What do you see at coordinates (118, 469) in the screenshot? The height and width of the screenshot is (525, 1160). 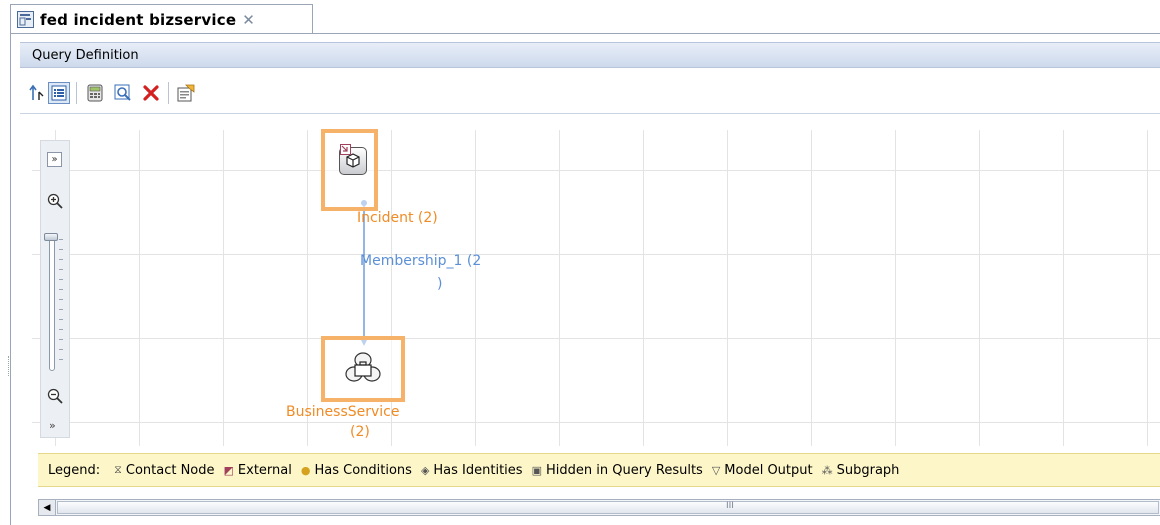 I see `contact-node-icon: ⧖` at bounding box center [118, 469].